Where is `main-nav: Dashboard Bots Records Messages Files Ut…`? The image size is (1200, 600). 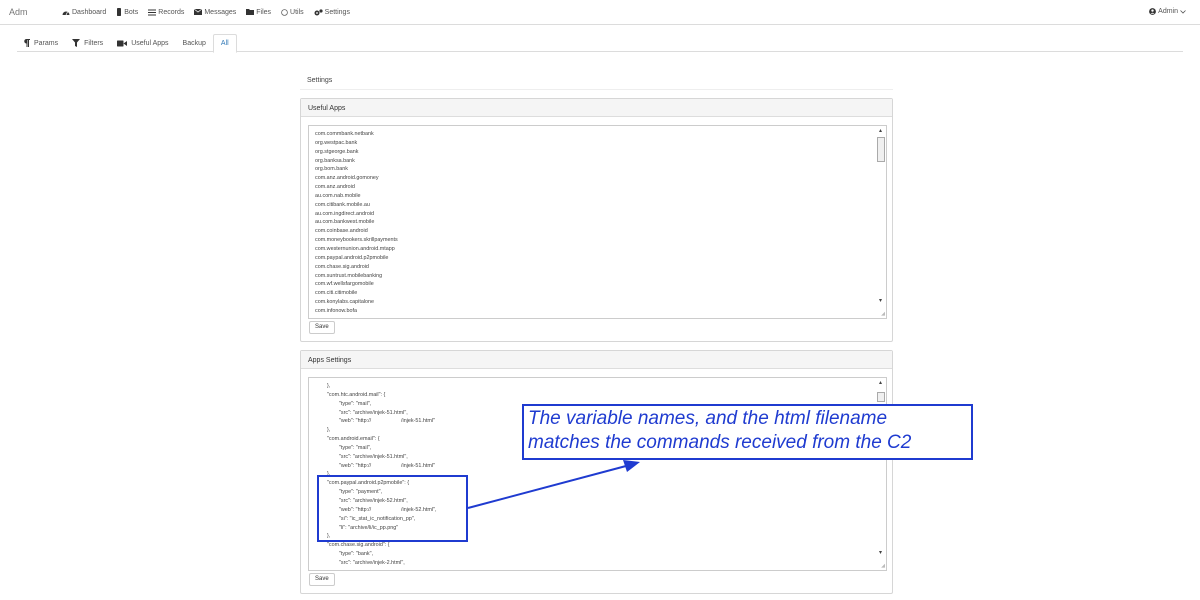
main-nav: Dashboard Bots Records Messages Files Ut… is located at coordinates (211, 12).